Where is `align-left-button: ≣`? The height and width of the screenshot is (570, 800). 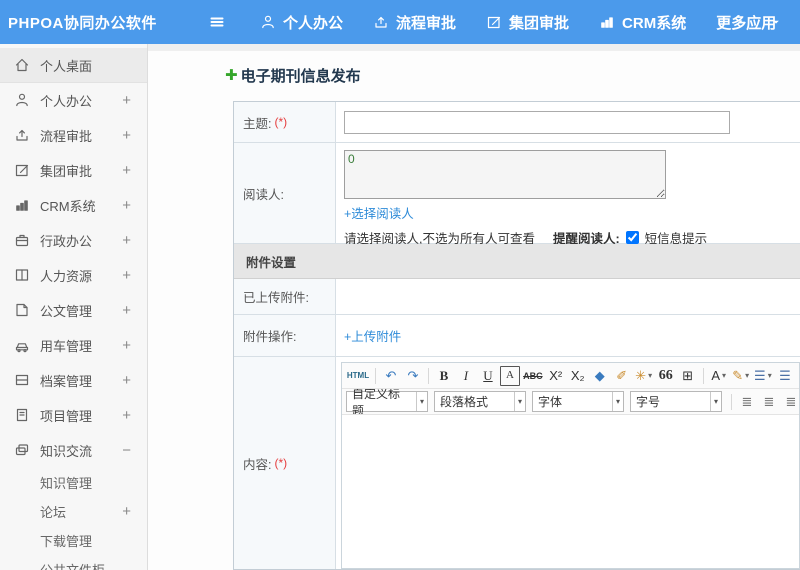
align-left-button: ≣ is located at coordinates (747, 402).